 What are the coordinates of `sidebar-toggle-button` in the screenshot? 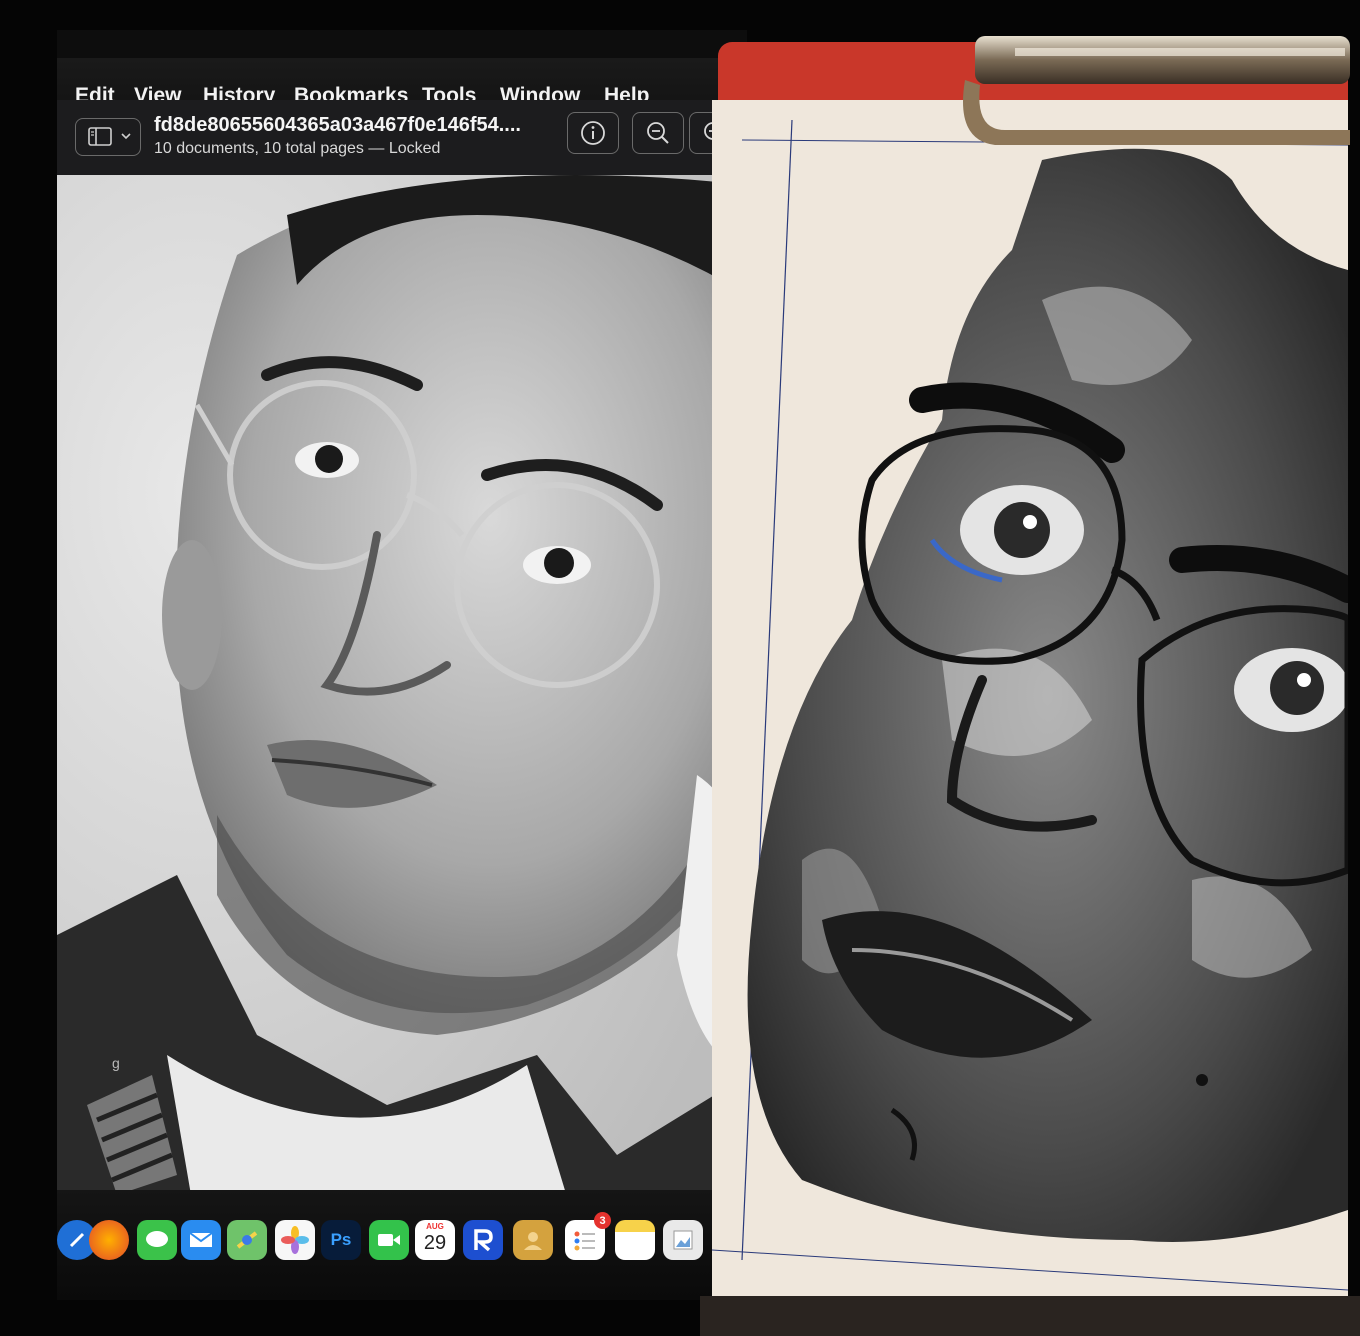 It's located at (108, 137).